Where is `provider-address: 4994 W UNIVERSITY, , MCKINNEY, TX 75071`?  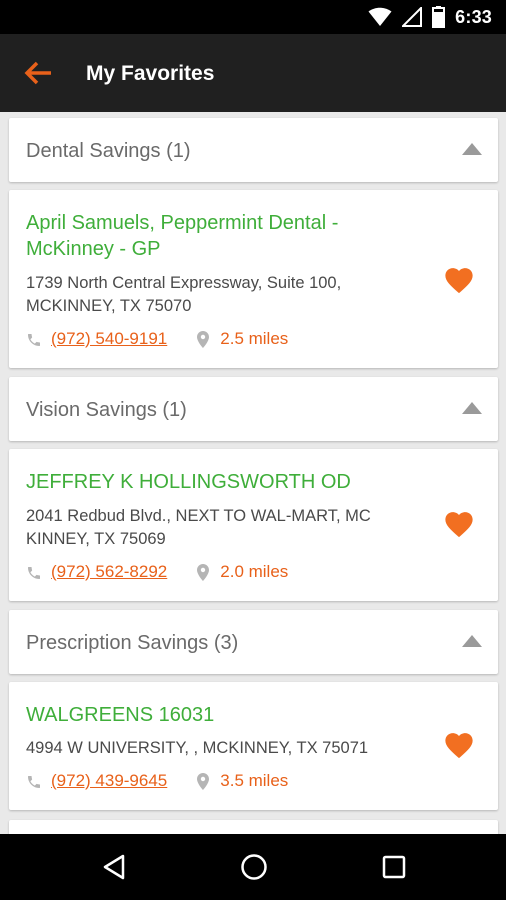 provider-address: 4994 W UNIVERSITY, , MCKINNEY, TX 75071 is located at coordinates (226, 748).